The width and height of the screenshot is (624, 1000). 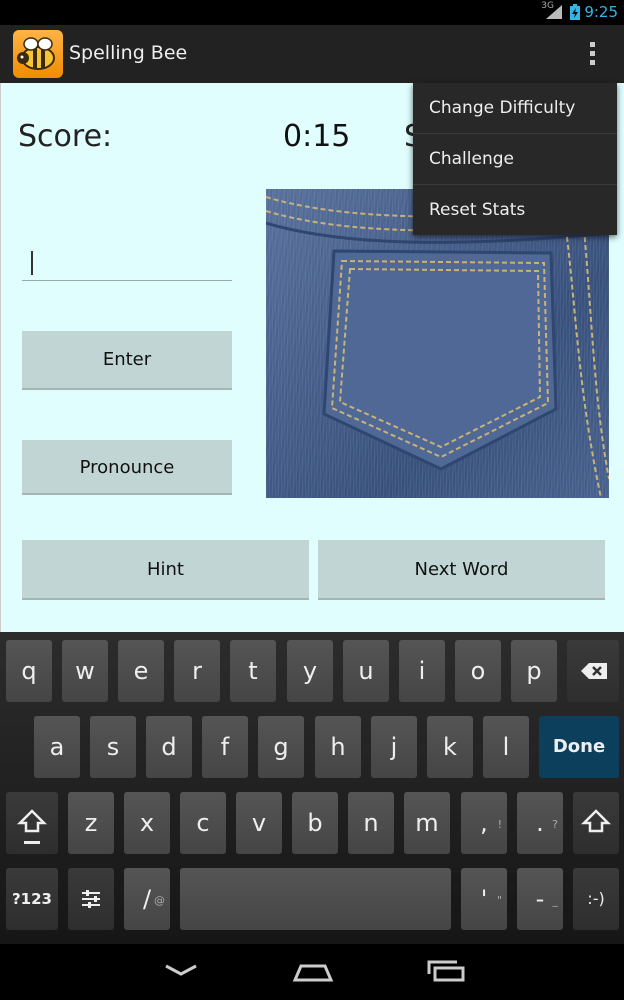 I want to click on key-q: q, so click(x=29, y=671).